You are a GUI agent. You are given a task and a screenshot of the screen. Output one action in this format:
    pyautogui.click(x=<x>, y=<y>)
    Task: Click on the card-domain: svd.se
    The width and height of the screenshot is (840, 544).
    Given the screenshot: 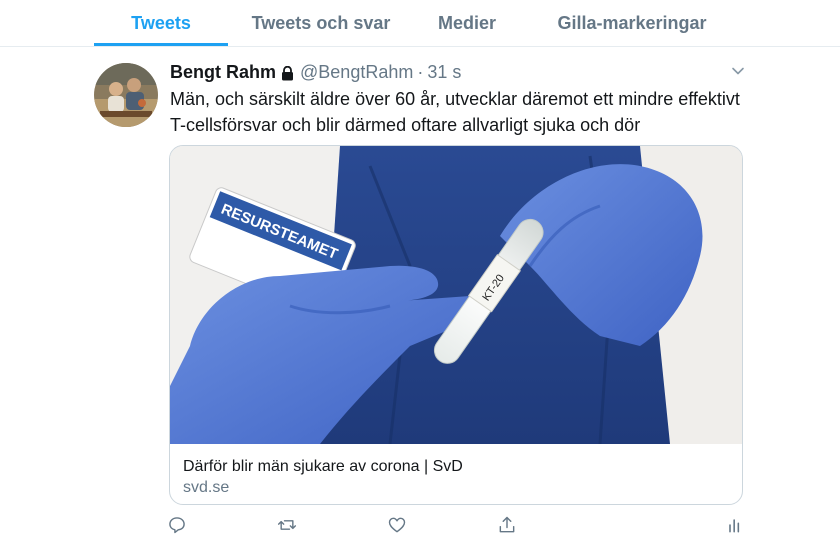 What is the action you would take?
    pyautogui.click(x=206, y=487)
    